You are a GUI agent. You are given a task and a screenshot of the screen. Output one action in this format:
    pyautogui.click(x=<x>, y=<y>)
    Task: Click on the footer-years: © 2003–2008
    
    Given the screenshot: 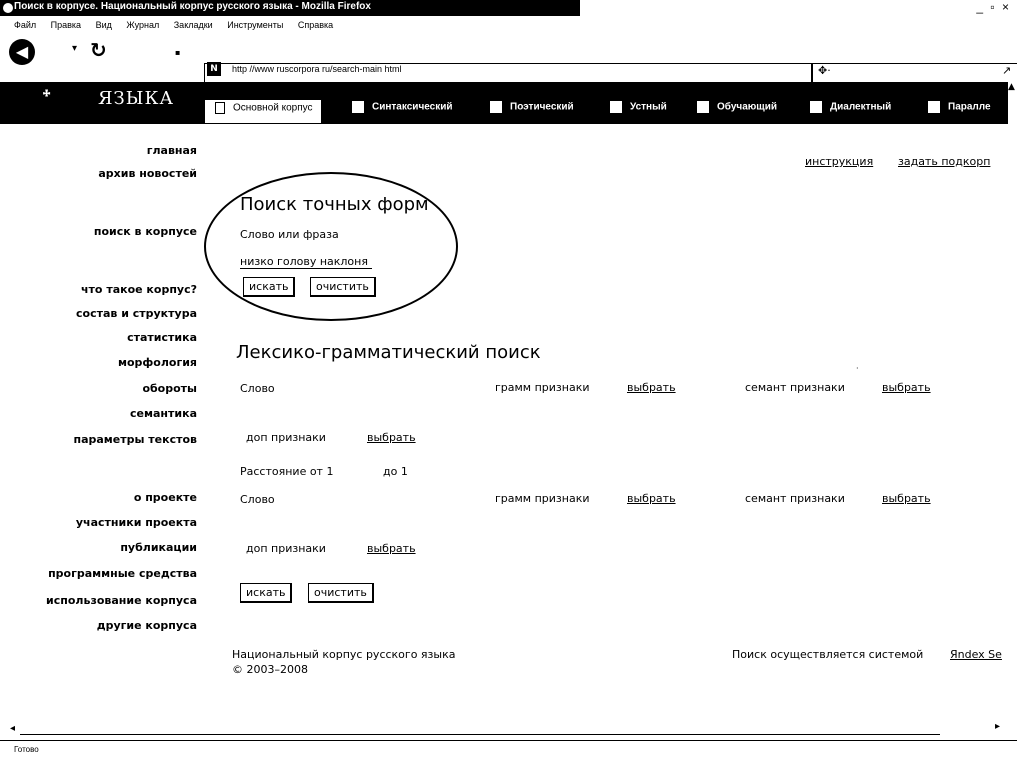 What is the action you would take?
    pyautogui.click(x=270, y=669)
    